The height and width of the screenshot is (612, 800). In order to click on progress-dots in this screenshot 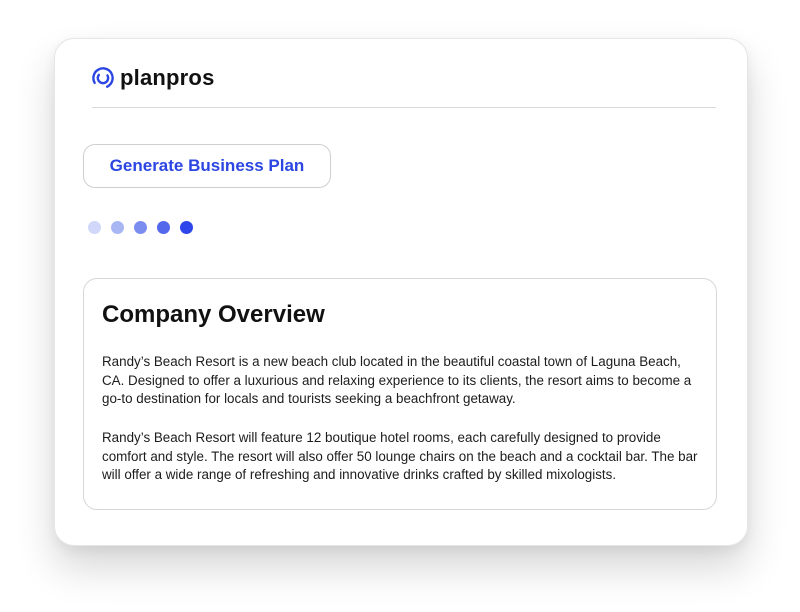, I will do `click(140, 227)`.